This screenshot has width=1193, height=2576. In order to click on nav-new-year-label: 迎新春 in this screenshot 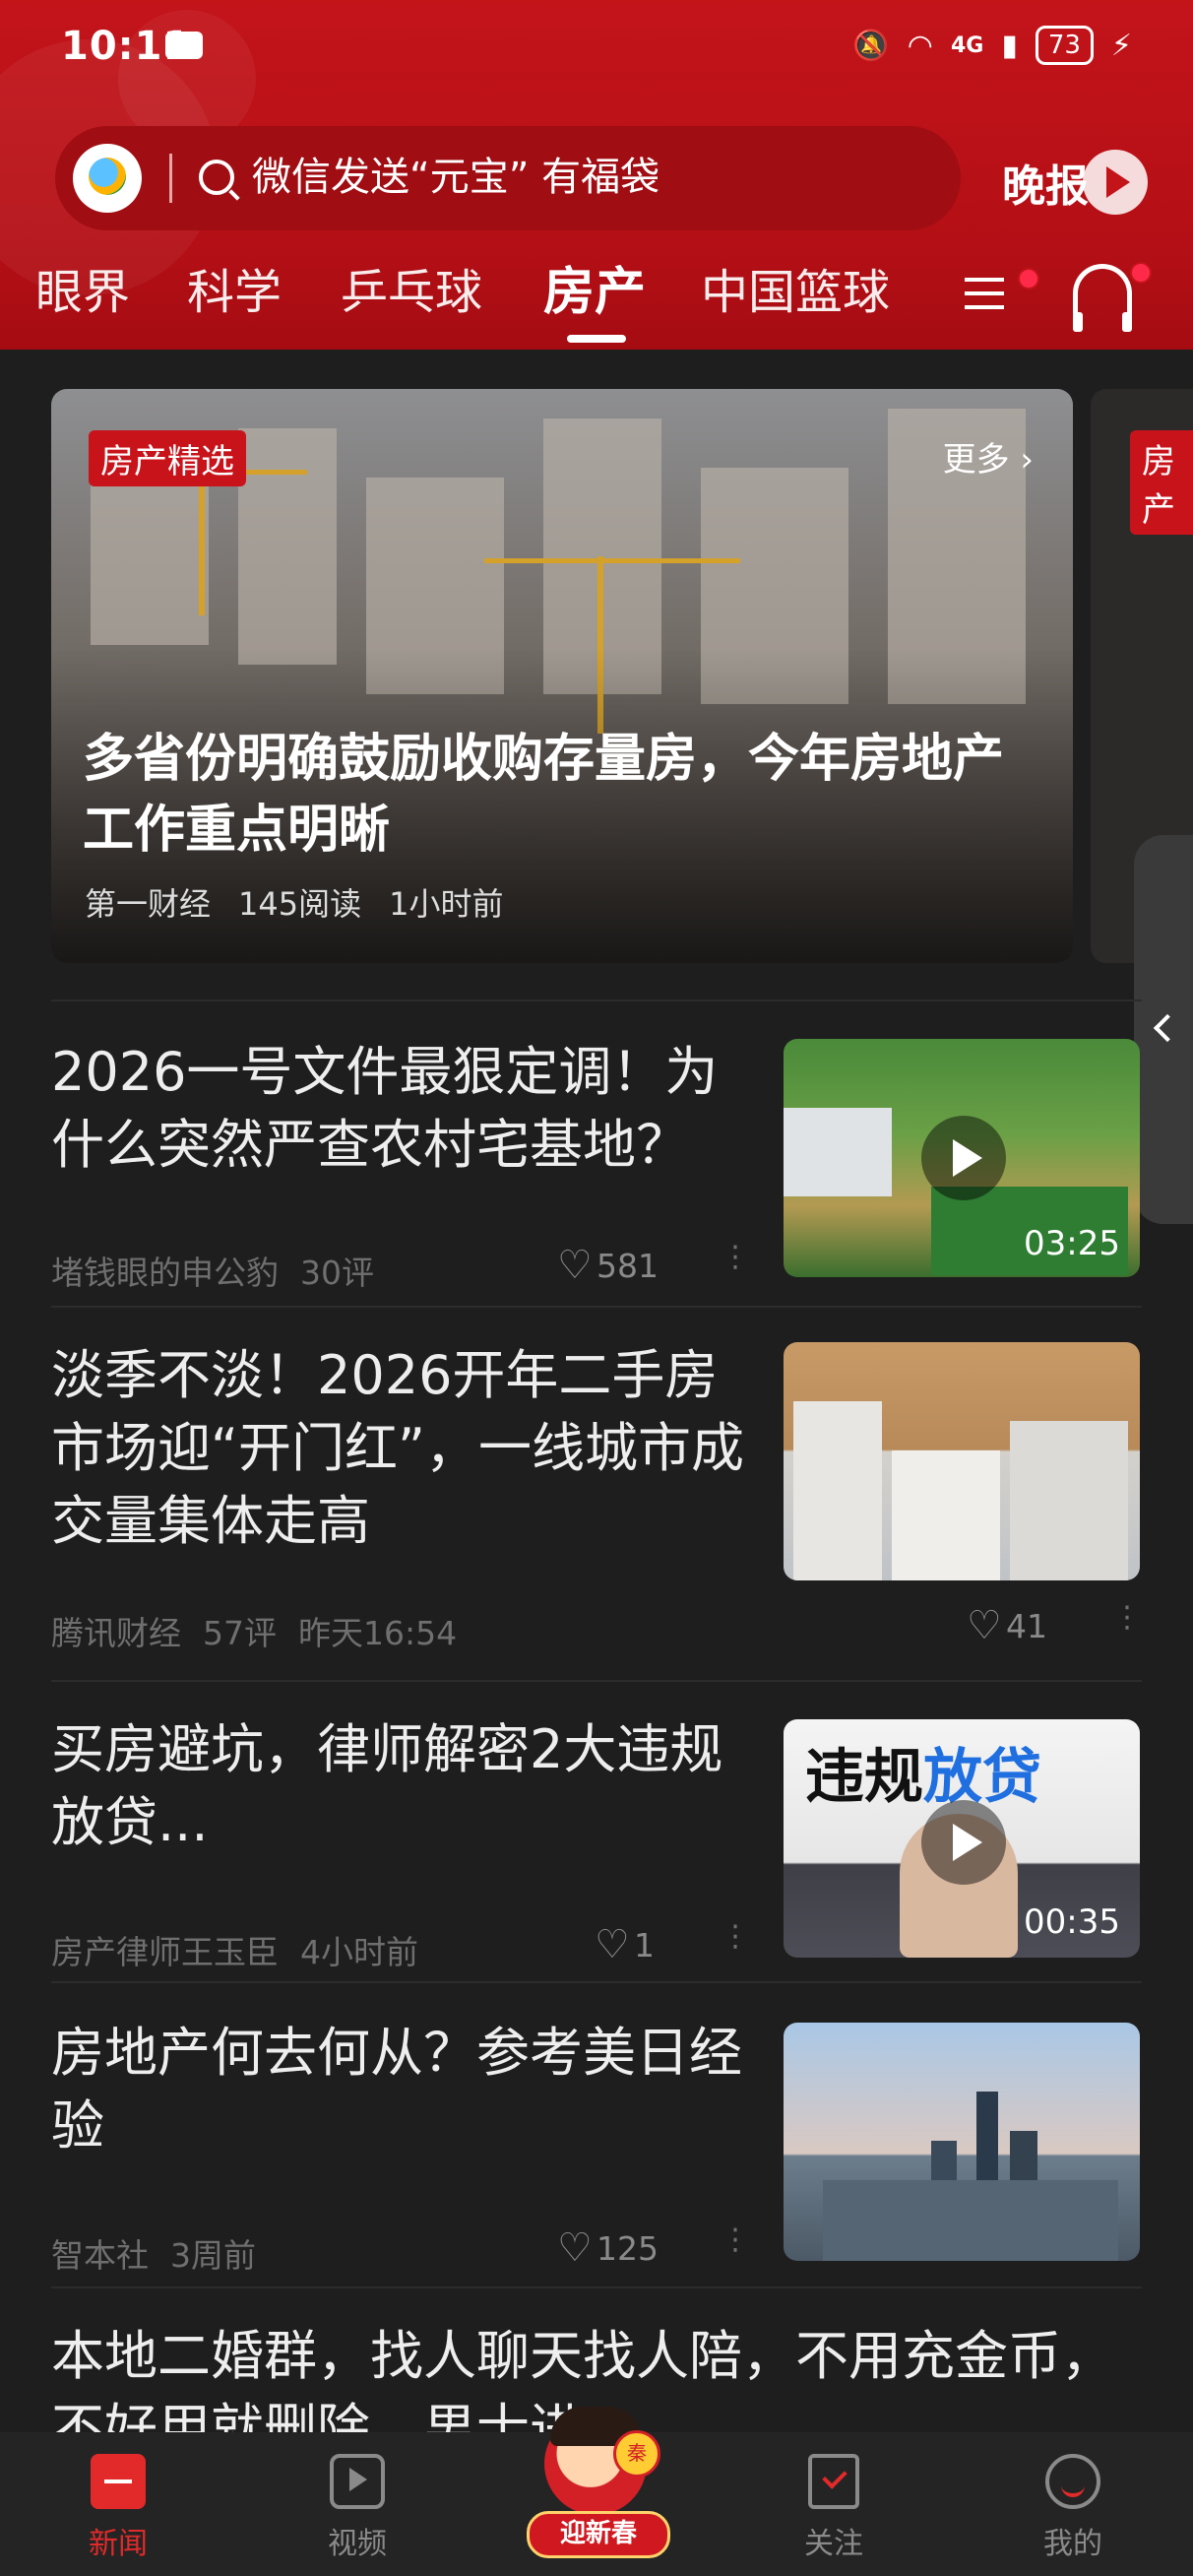, I will do `click(598, 2534)`.